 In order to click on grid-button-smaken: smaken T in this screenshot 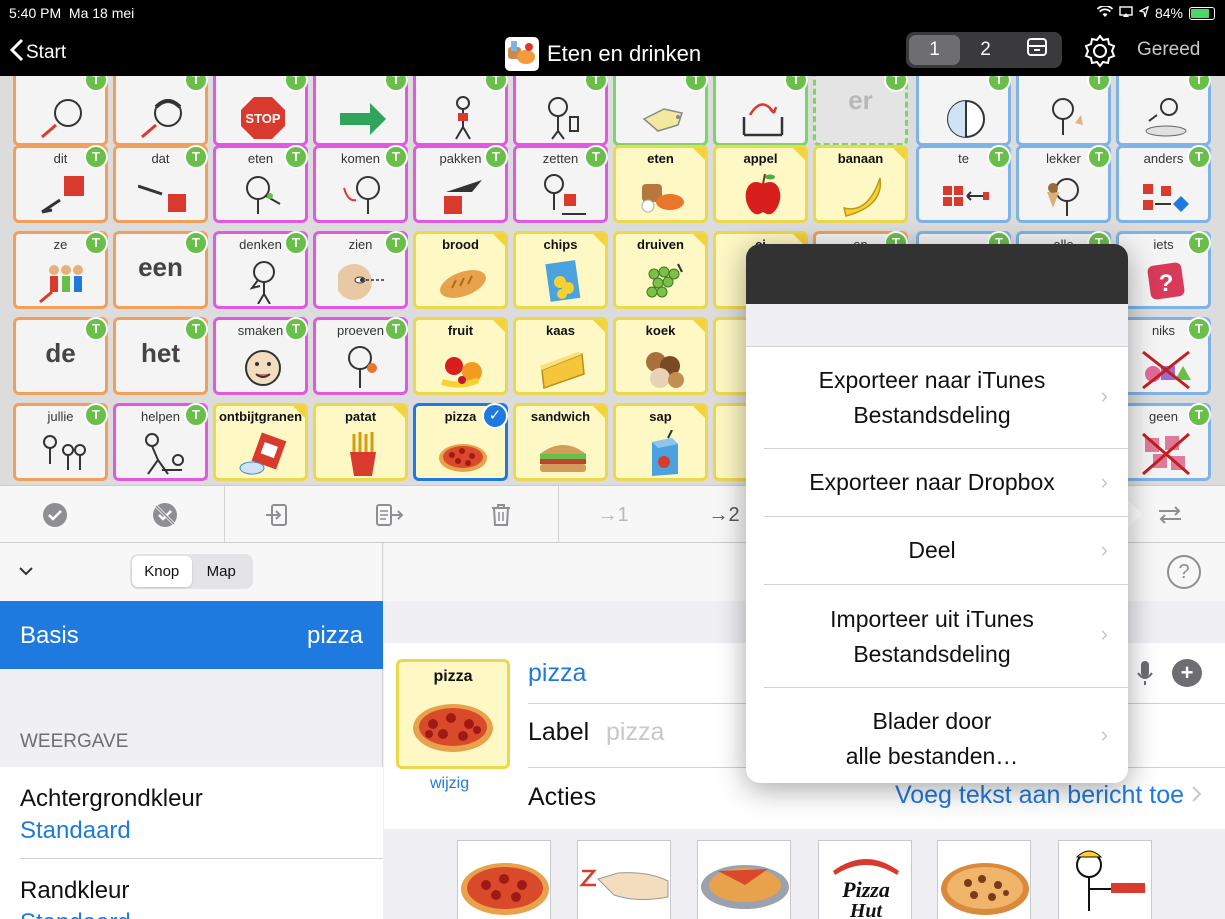, I will do `click(260, 356)`.